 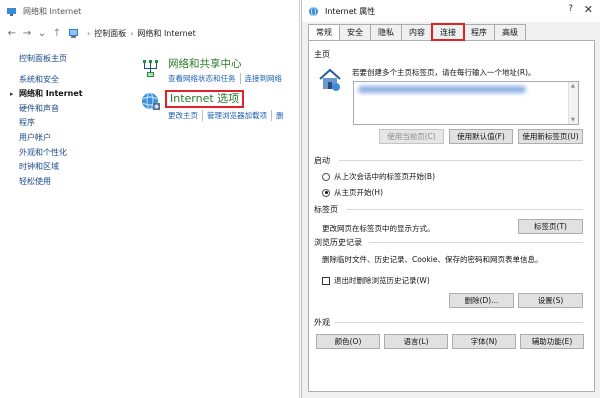 What do you see at coordinates (444, 72) in the screenshot?
I see `homepage-hint: 若要创建多个主页标签页，请在每行输入一个地址(R)。` at bounding box center [444, 72].